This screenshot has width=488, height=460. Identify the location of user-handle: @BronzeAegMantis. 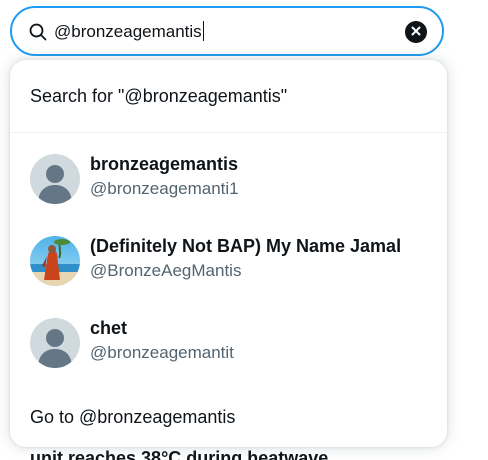
(166, 270).